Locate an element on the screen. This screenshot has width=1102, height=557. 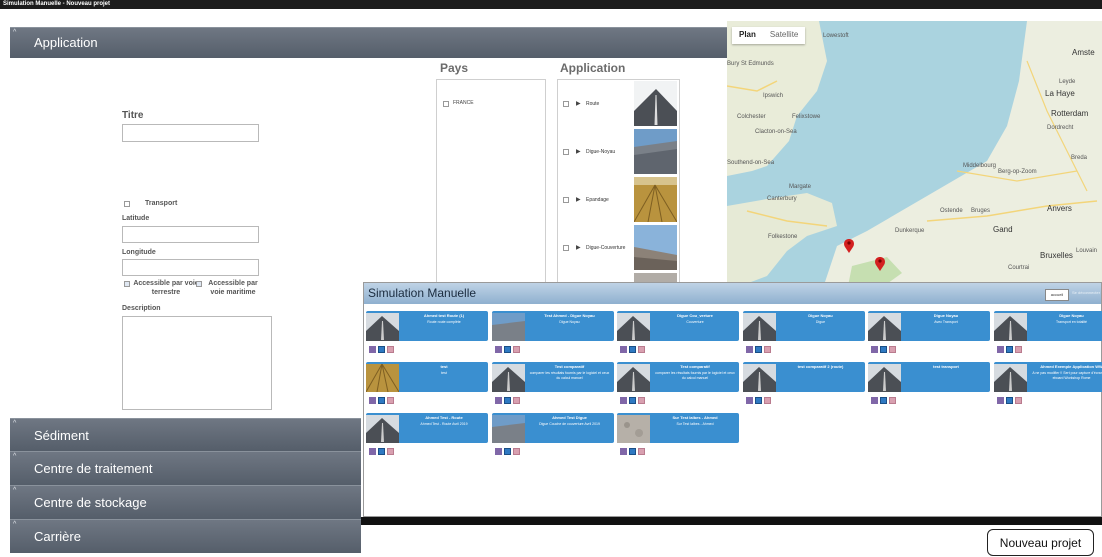
card-title: Test comparatif is located at coordinates (570, 366).